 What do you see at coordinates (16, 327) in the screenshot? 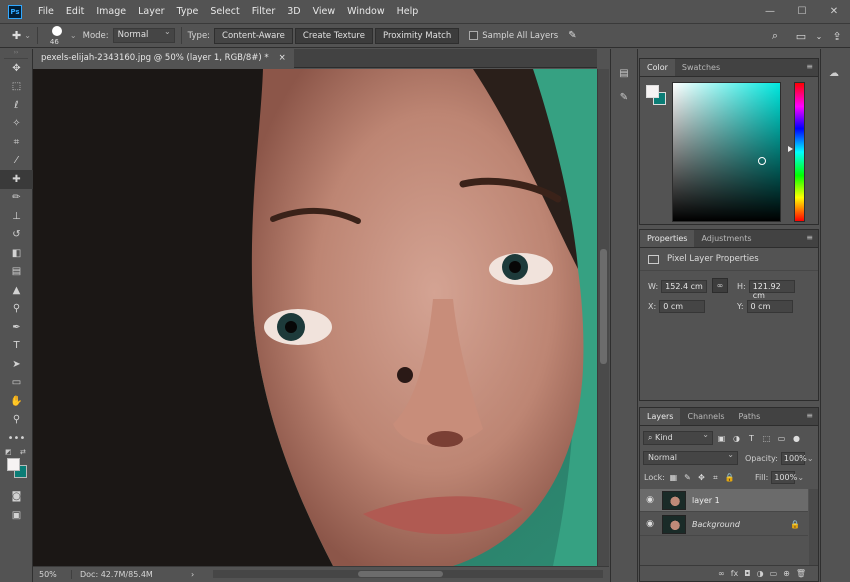
I see `pen-tool-icon: ✒` at bounding box center [16, 327].